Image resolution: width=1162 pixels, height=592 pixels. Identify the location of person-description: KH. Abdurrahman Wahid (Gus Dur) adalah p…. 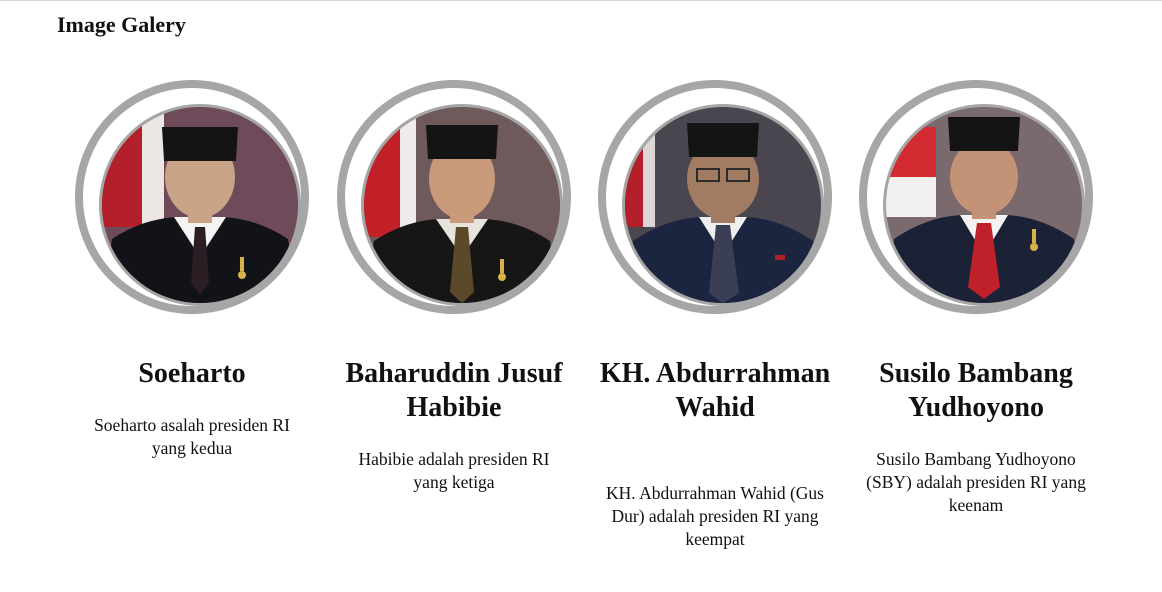
(715, 516).